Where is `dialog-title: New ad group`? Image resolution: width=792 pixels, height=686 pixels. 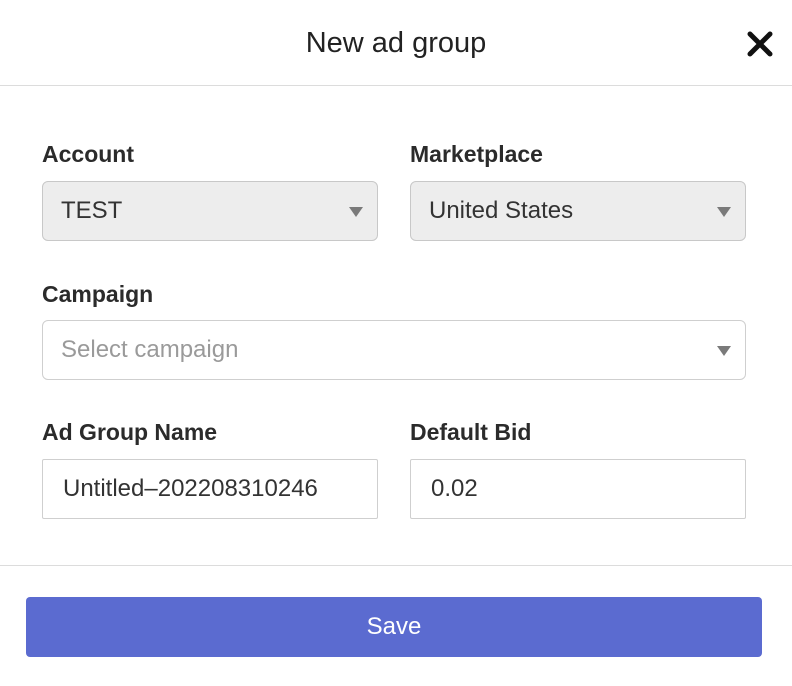 dialog-title: New ad group is located at coordinates (396, 43).